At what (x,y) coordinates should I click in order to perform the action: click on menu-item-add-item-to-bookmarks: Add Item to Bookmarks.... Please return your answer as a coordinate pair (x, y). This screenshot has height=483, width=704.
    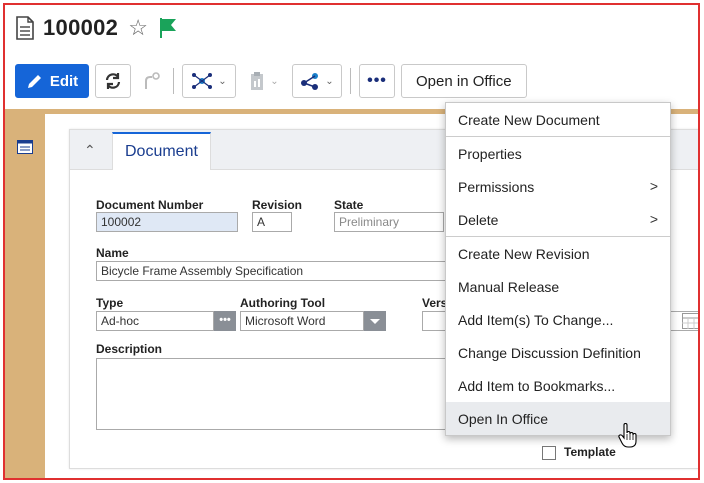
    Looking at the image, I should click on (558, 385).